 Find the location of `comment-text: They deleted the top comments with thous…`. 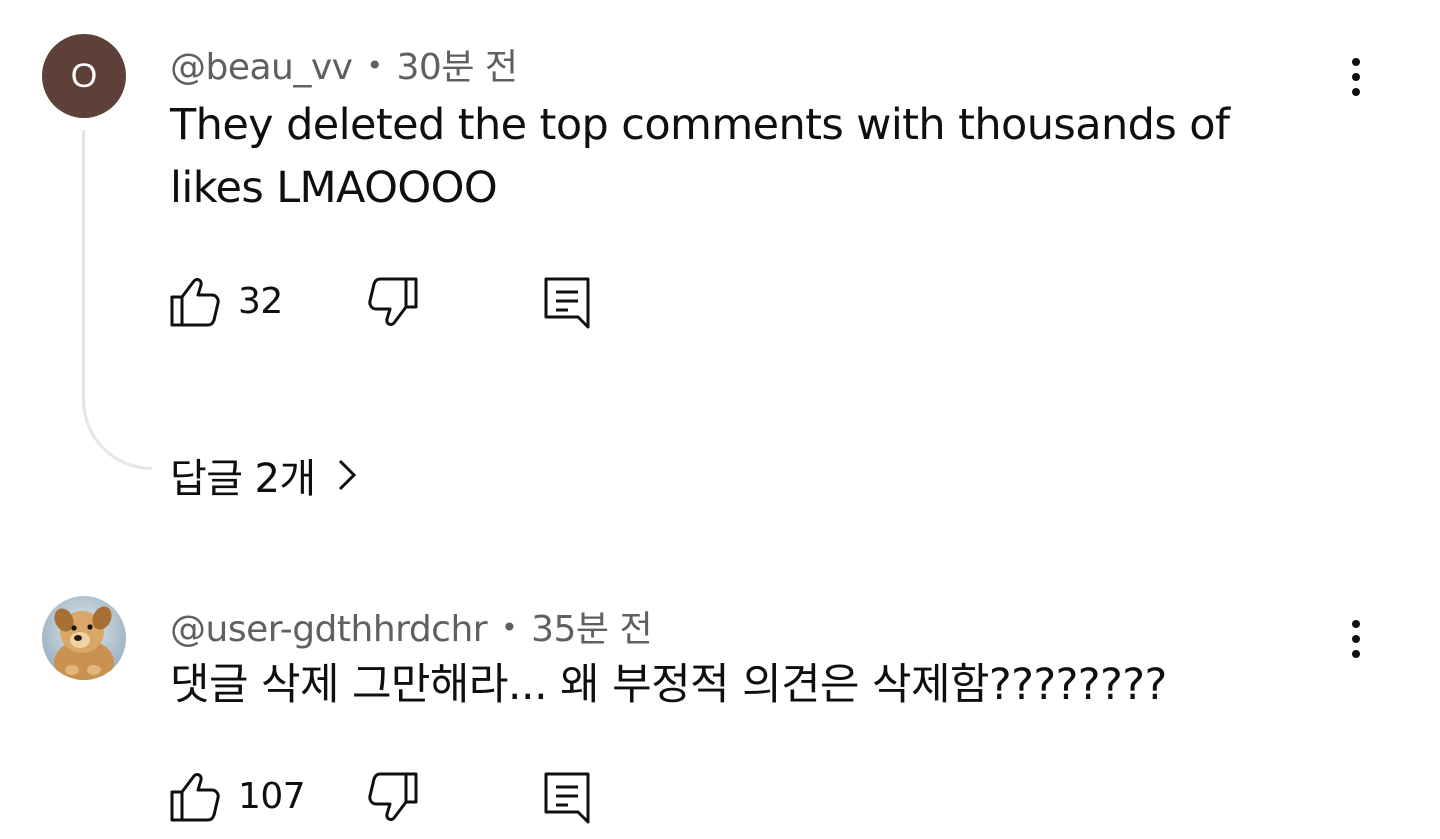

comment-text: They deleted the top comments with thous… is located at coordinates (700, 156).